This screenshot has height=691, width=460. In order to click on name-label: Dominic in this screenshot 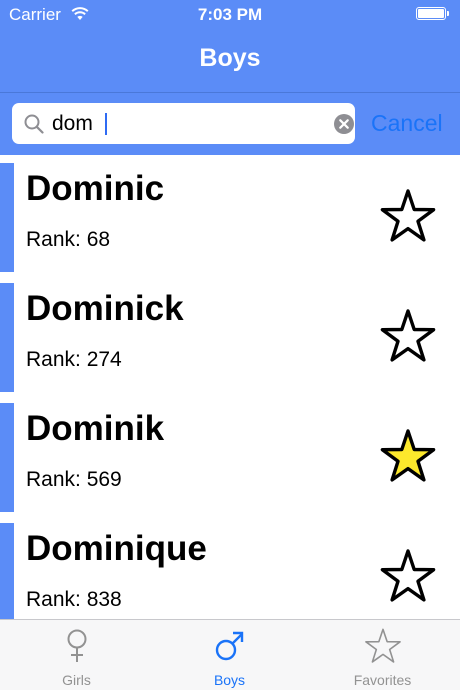, I will do `click(95, 188)`.